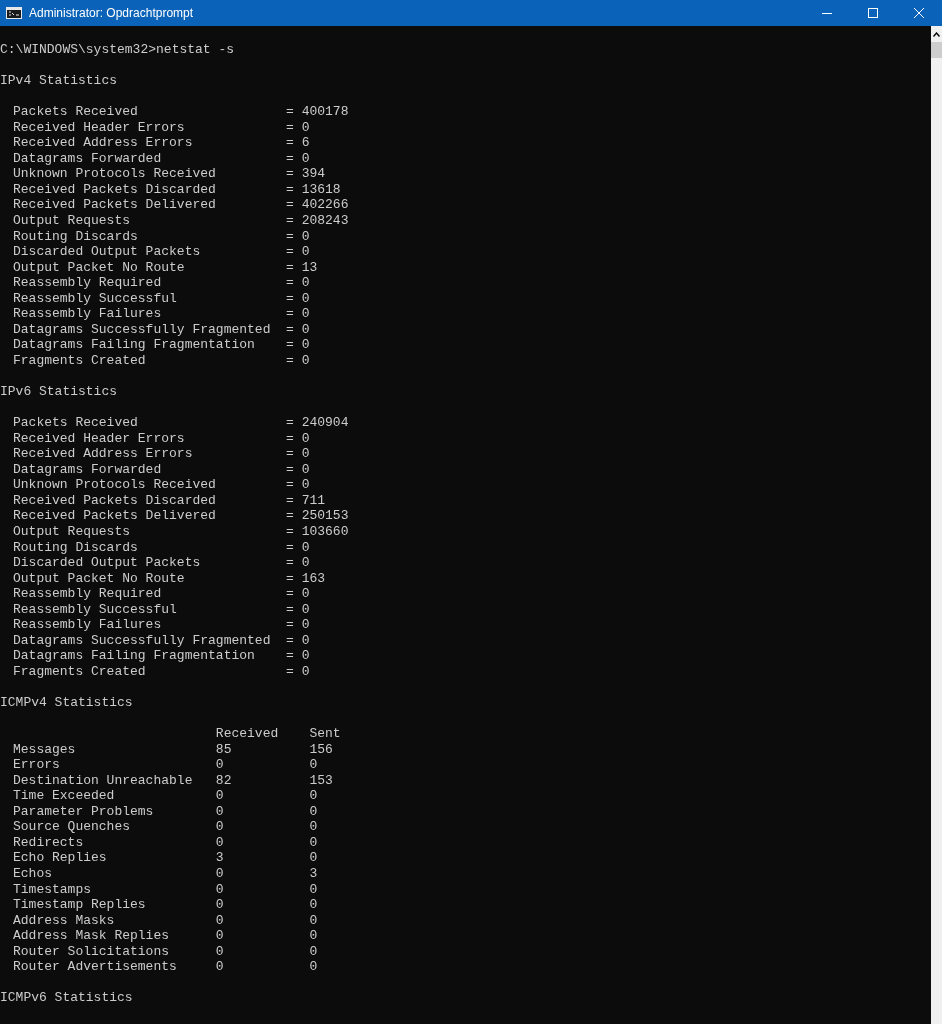 The width and height of the screenshot is (942, 1024). Describe the element at coordinates (92, 951) in the screenshot. I see `stat-label: Router Solicitations` at that location.